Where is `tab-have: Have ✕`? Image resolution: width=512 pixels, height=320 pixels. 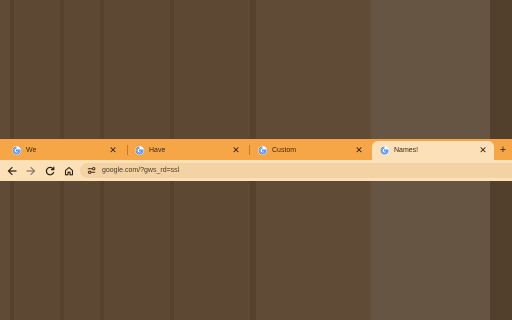
tab-have: Have ✕ is located at coordinates (187, 150).